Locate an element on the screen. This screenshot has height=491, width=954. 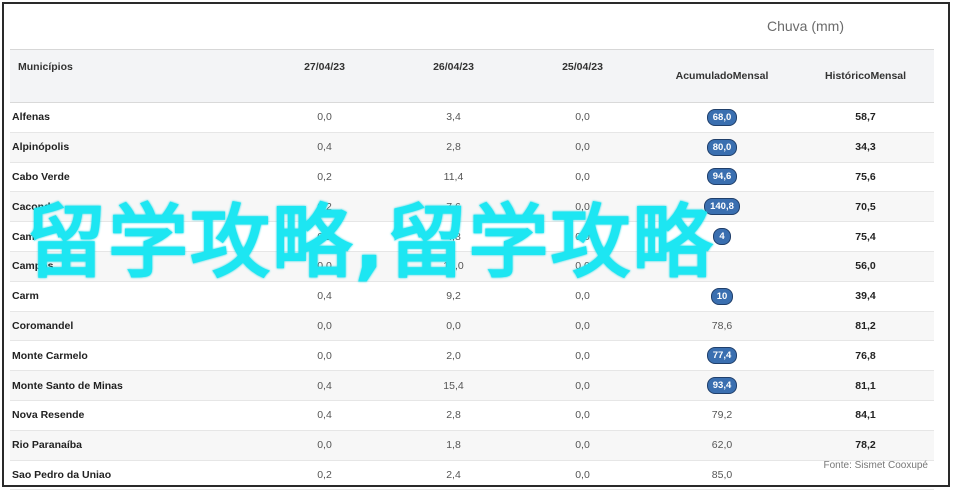
chuva-label: Chuva (mm) is located at coordinates (805, 26).